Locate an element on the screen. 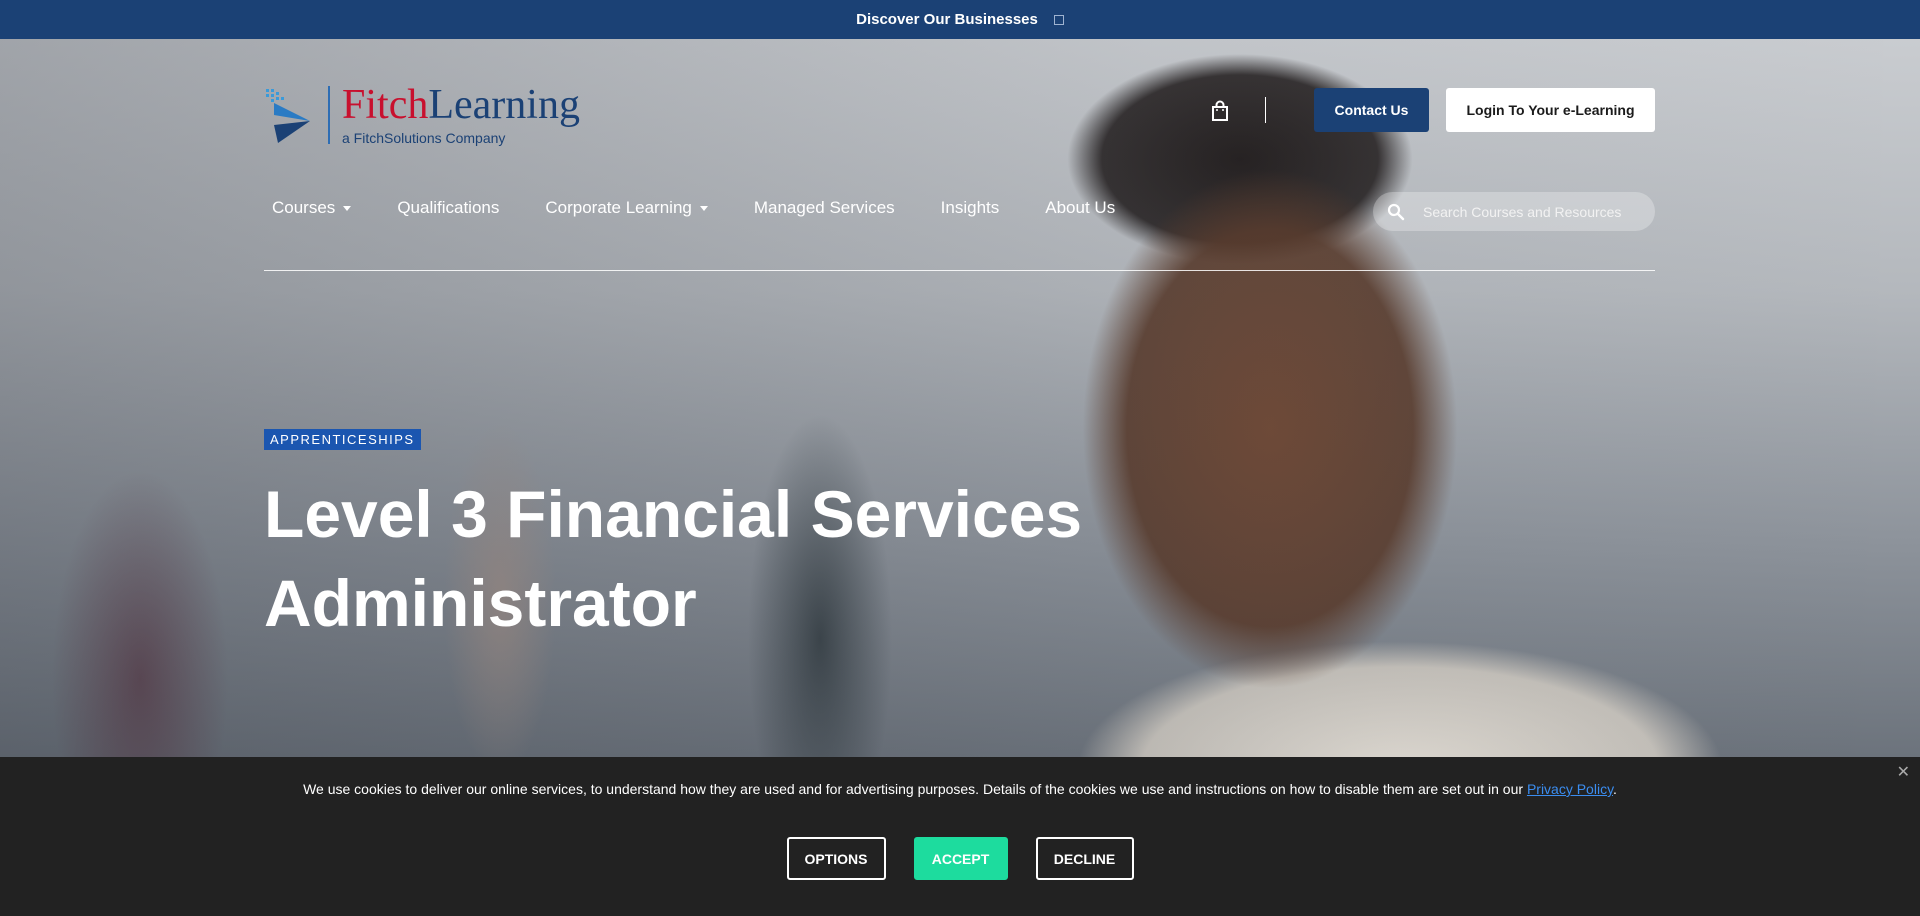  search-icon is located at coordinates (1396, 212).